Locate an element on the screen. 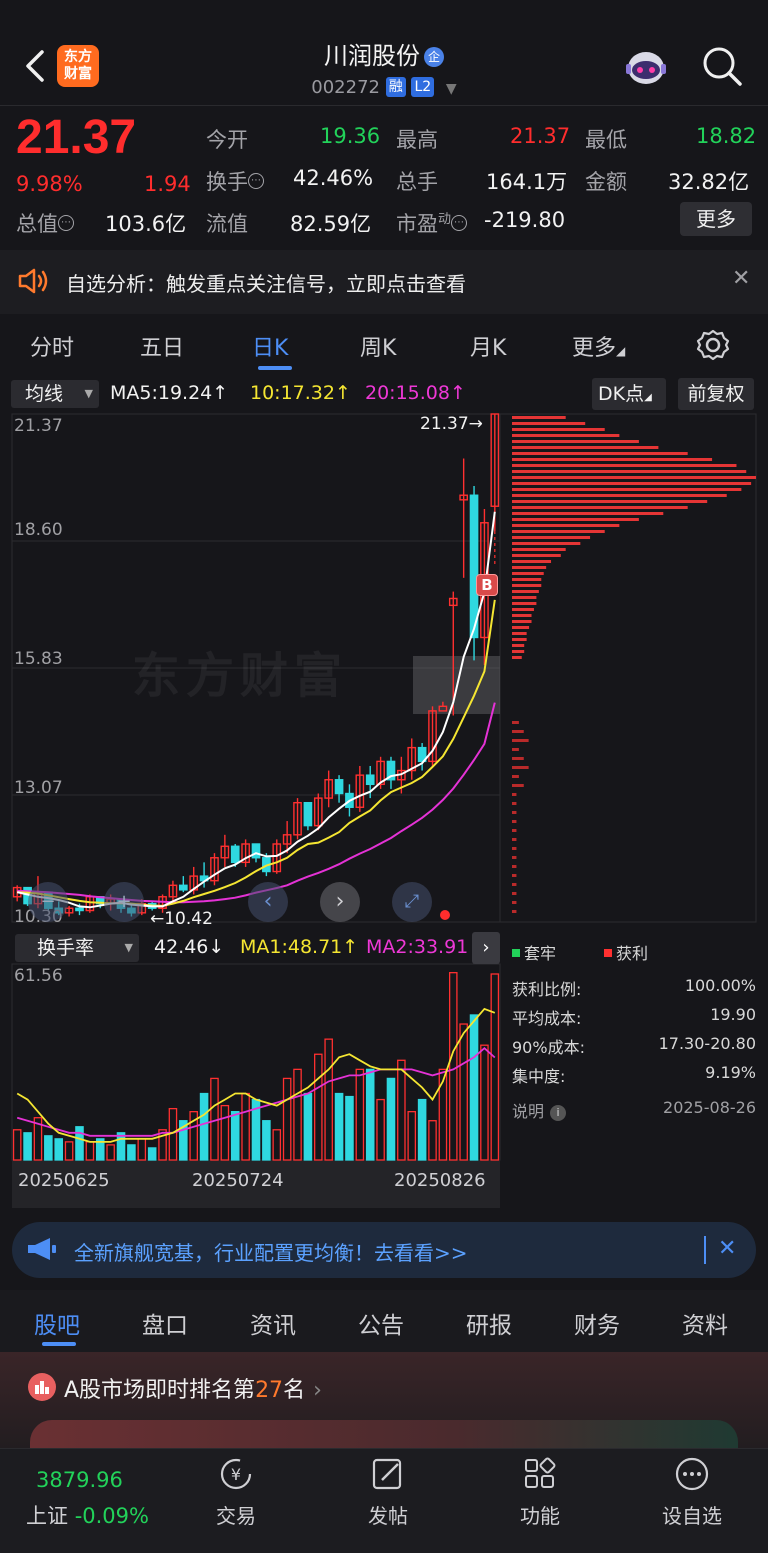 The height and width of the screenshot is (1553, 768). date-label: 20250826 is located at coordinates (440, 1180).